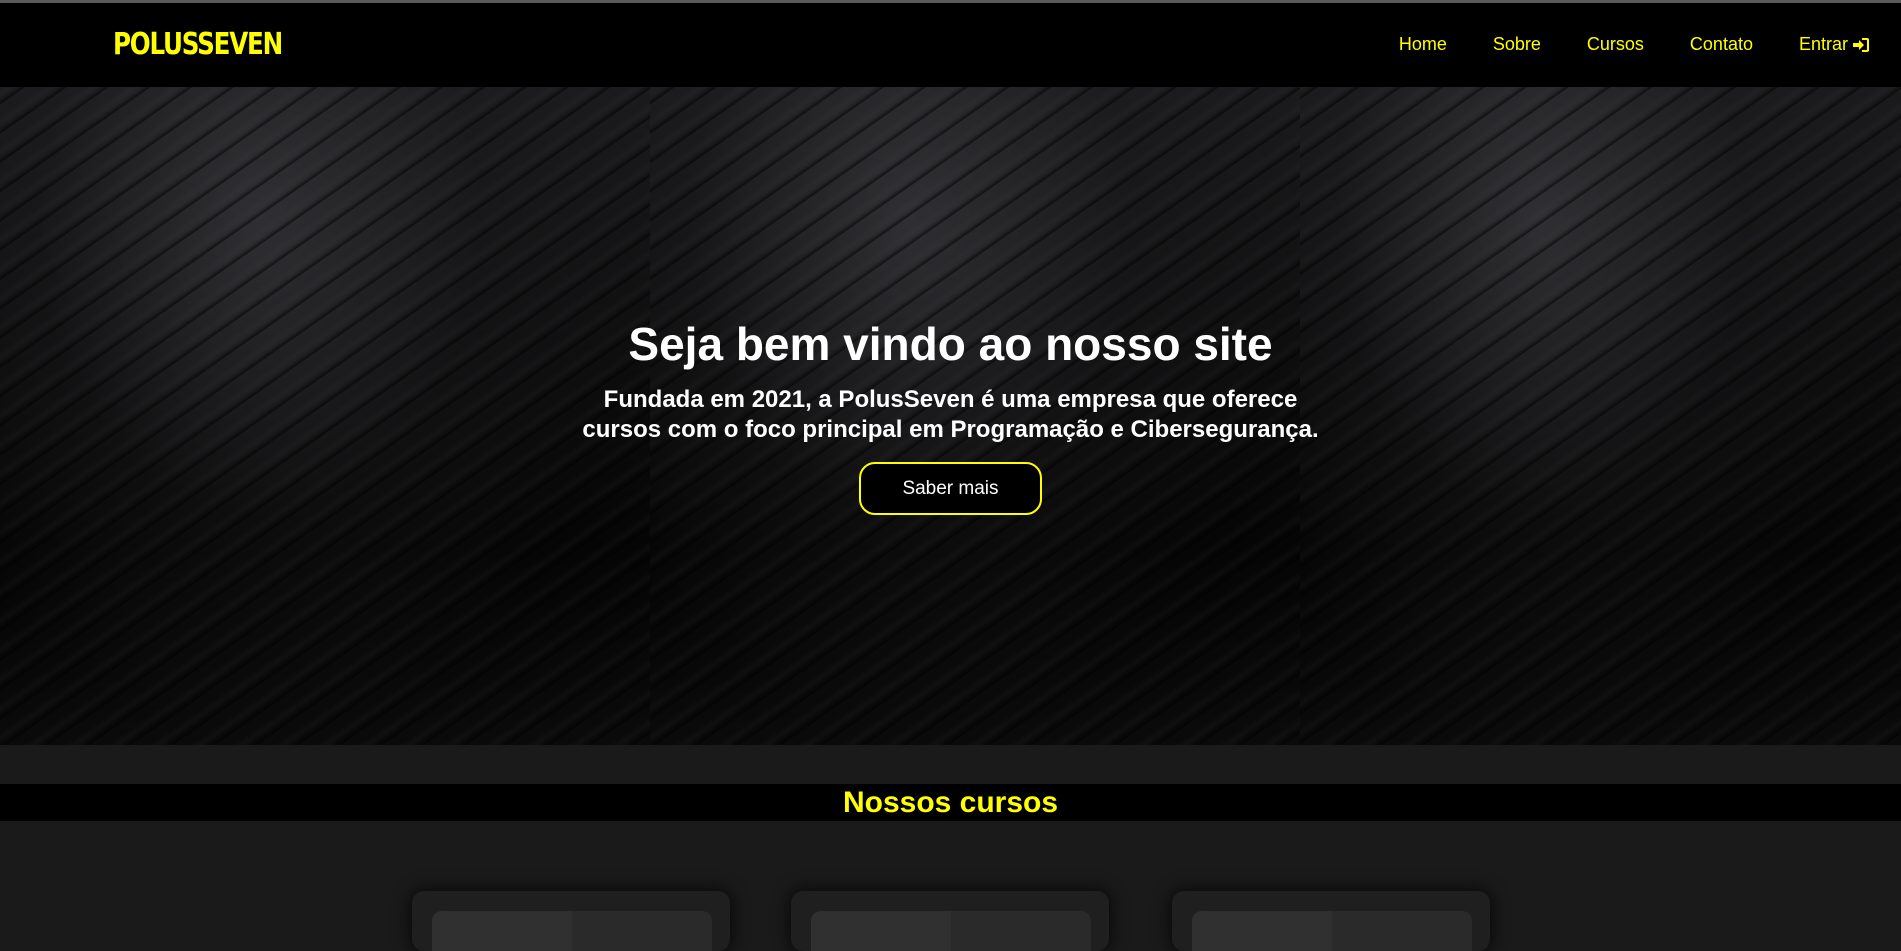  Describe the element at coordinates (950, 344) in the screenshot. I see `hero-title: Seja bem vindo ao nosso site` at that location.